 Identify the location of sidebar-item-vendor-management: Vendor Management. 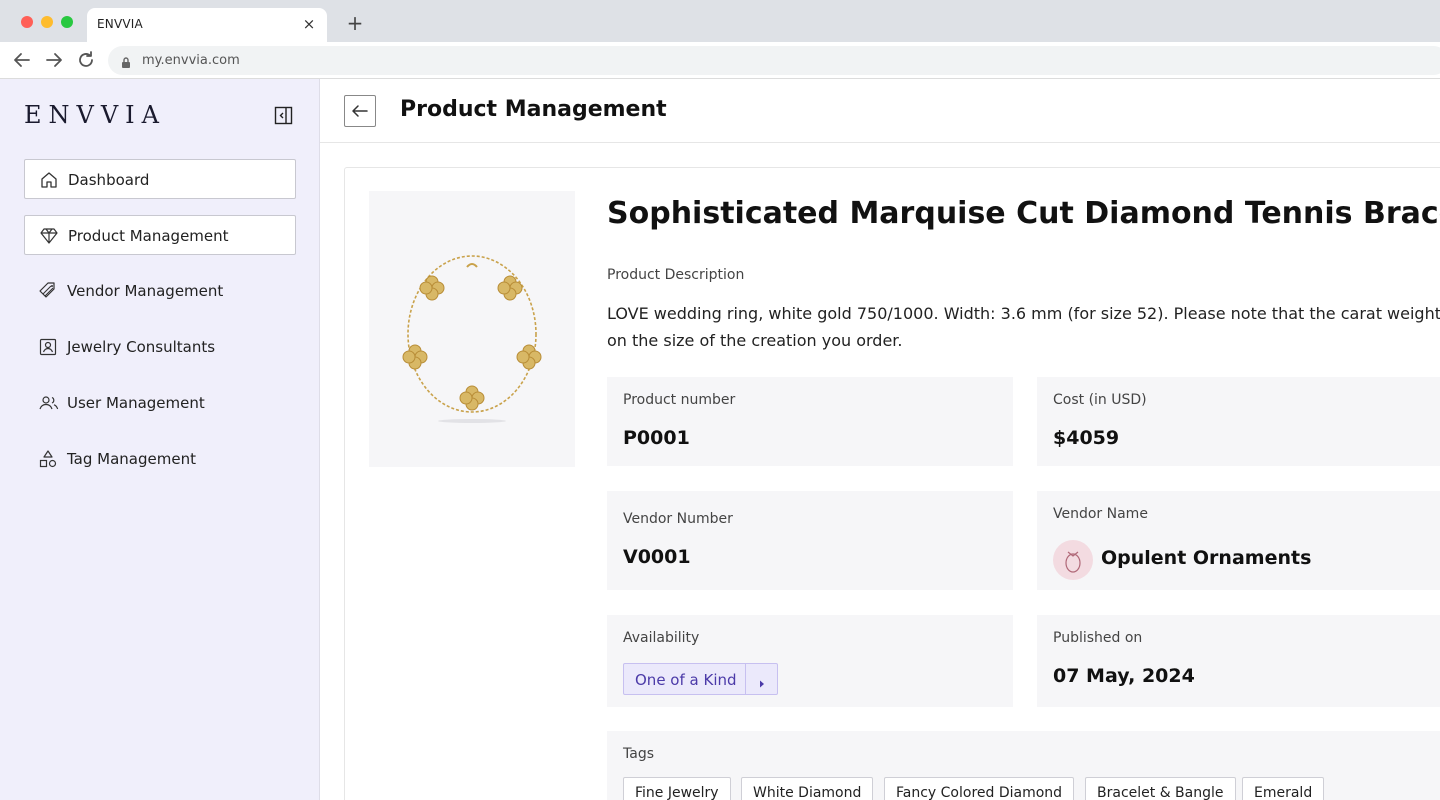
(160, 291).